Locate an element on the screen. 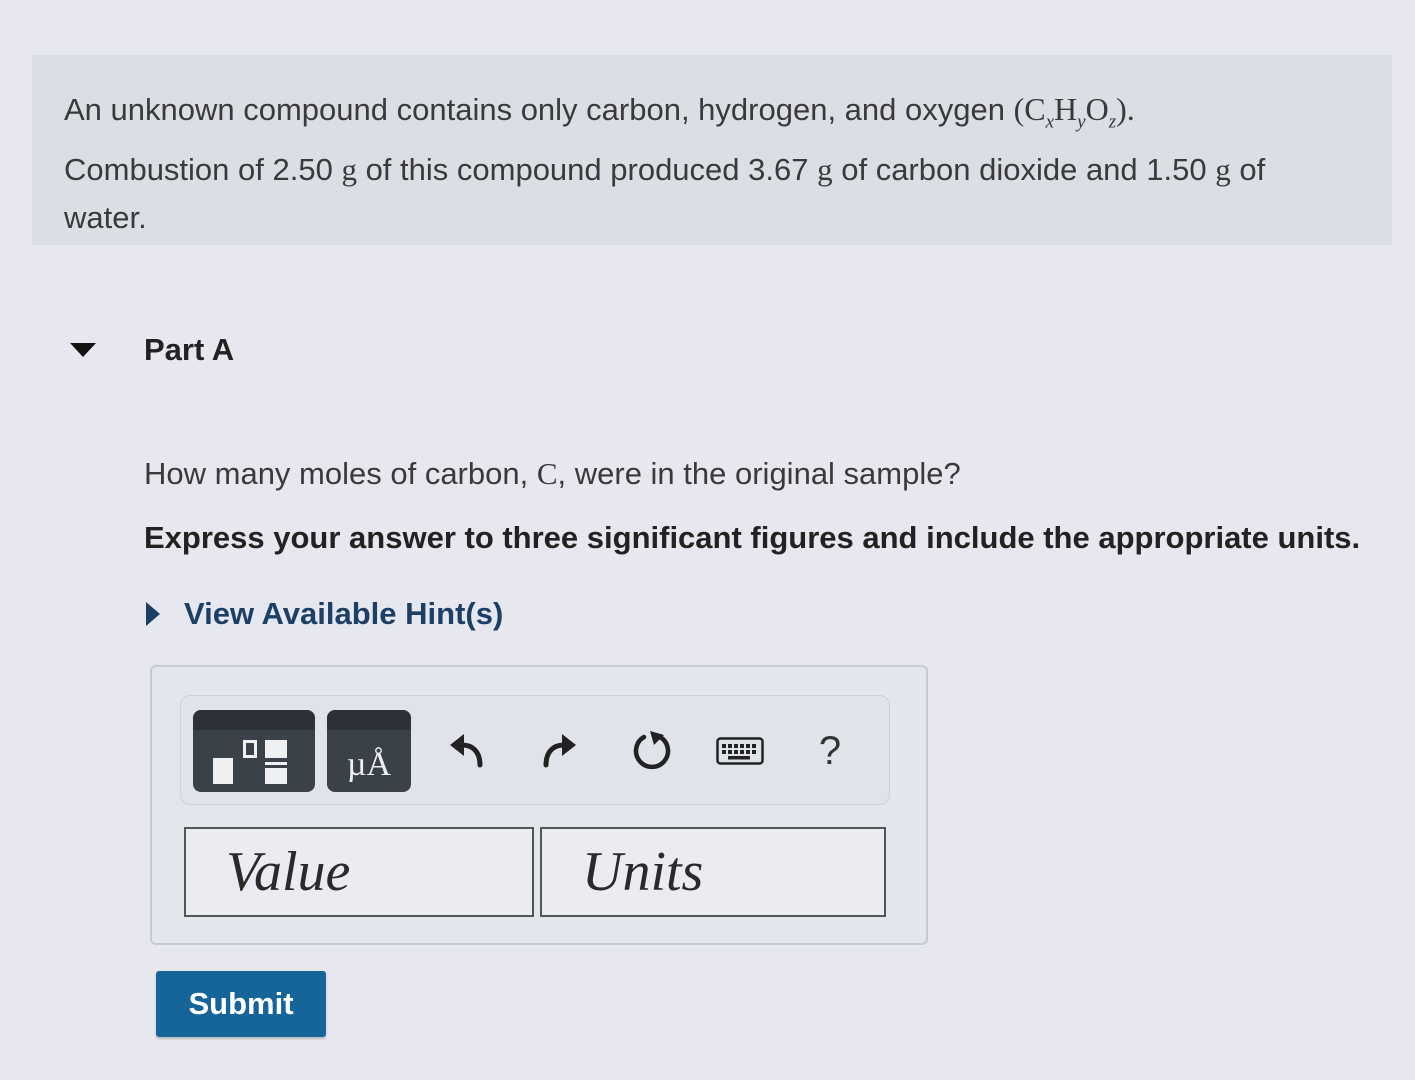 The height and width of the screenshot is (1080, 1415). intro-line-3: water. is located at coordinates (105, 218).